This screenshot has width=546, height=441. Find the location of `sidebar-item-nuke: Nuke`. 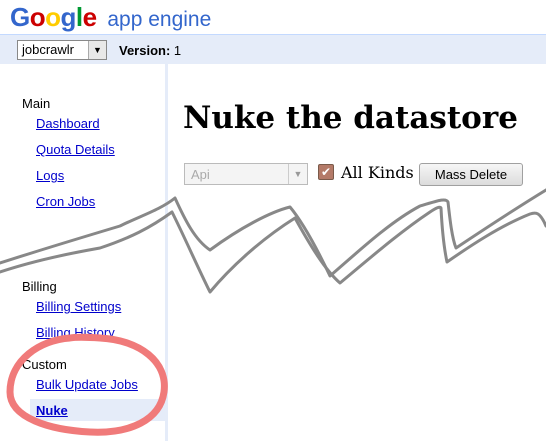

sidebar-item-nuke: Nuke is located at coordinates (52, 410).